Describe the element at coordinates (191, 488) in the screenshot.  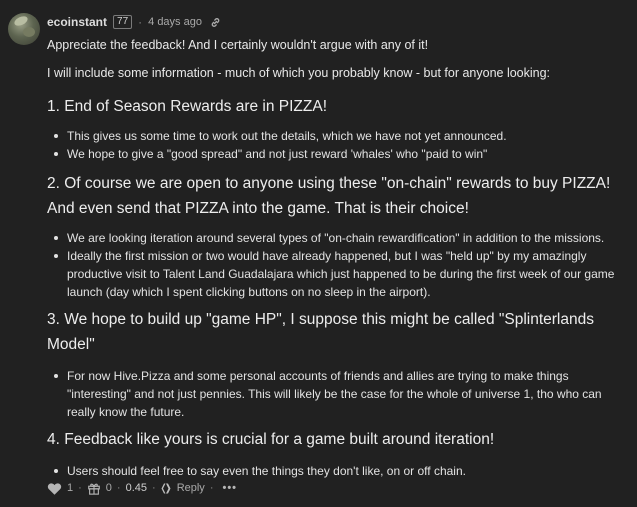
I see `reply-button: Reply` at that location.